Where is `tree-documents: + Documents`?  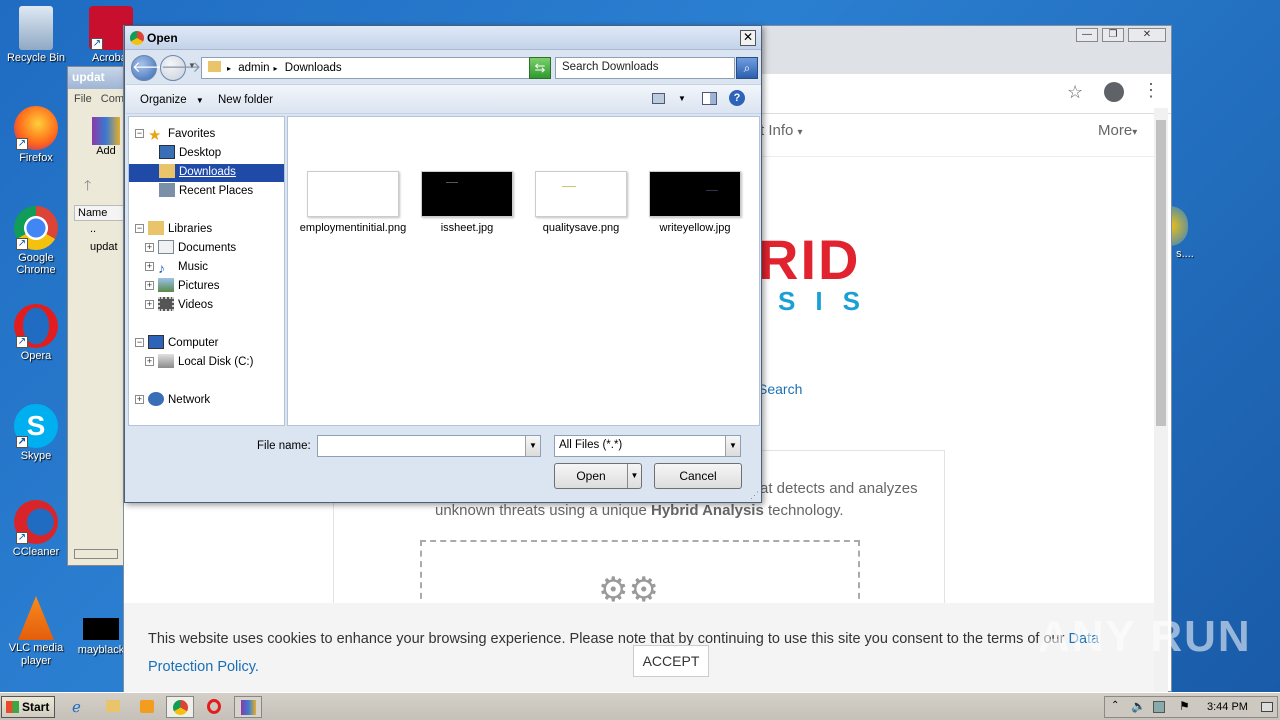
tree-documents: + Documents is located at coordinates (190, 249).